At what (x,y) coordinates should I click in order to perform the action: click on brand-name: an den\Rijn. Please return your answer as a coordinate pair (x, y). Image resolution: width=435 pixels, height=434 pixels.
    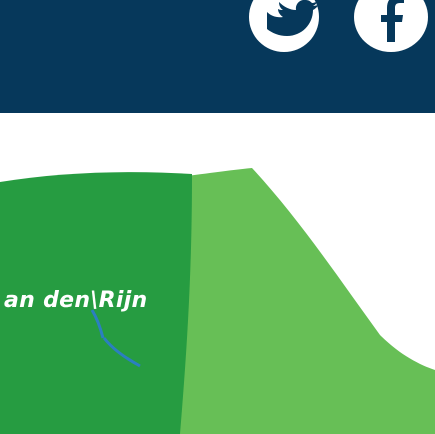
    Looking at the image, I should click on (76, 300).